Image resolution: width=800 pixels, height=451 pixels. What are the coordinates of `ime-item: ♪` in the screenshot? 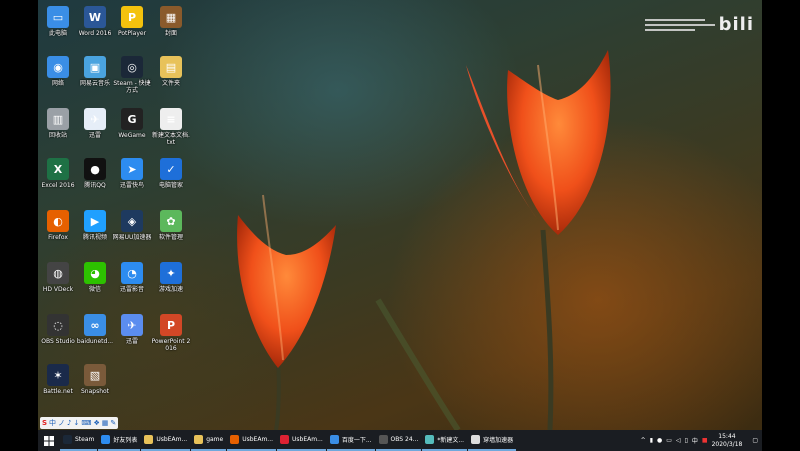 It's located at (69, 423).